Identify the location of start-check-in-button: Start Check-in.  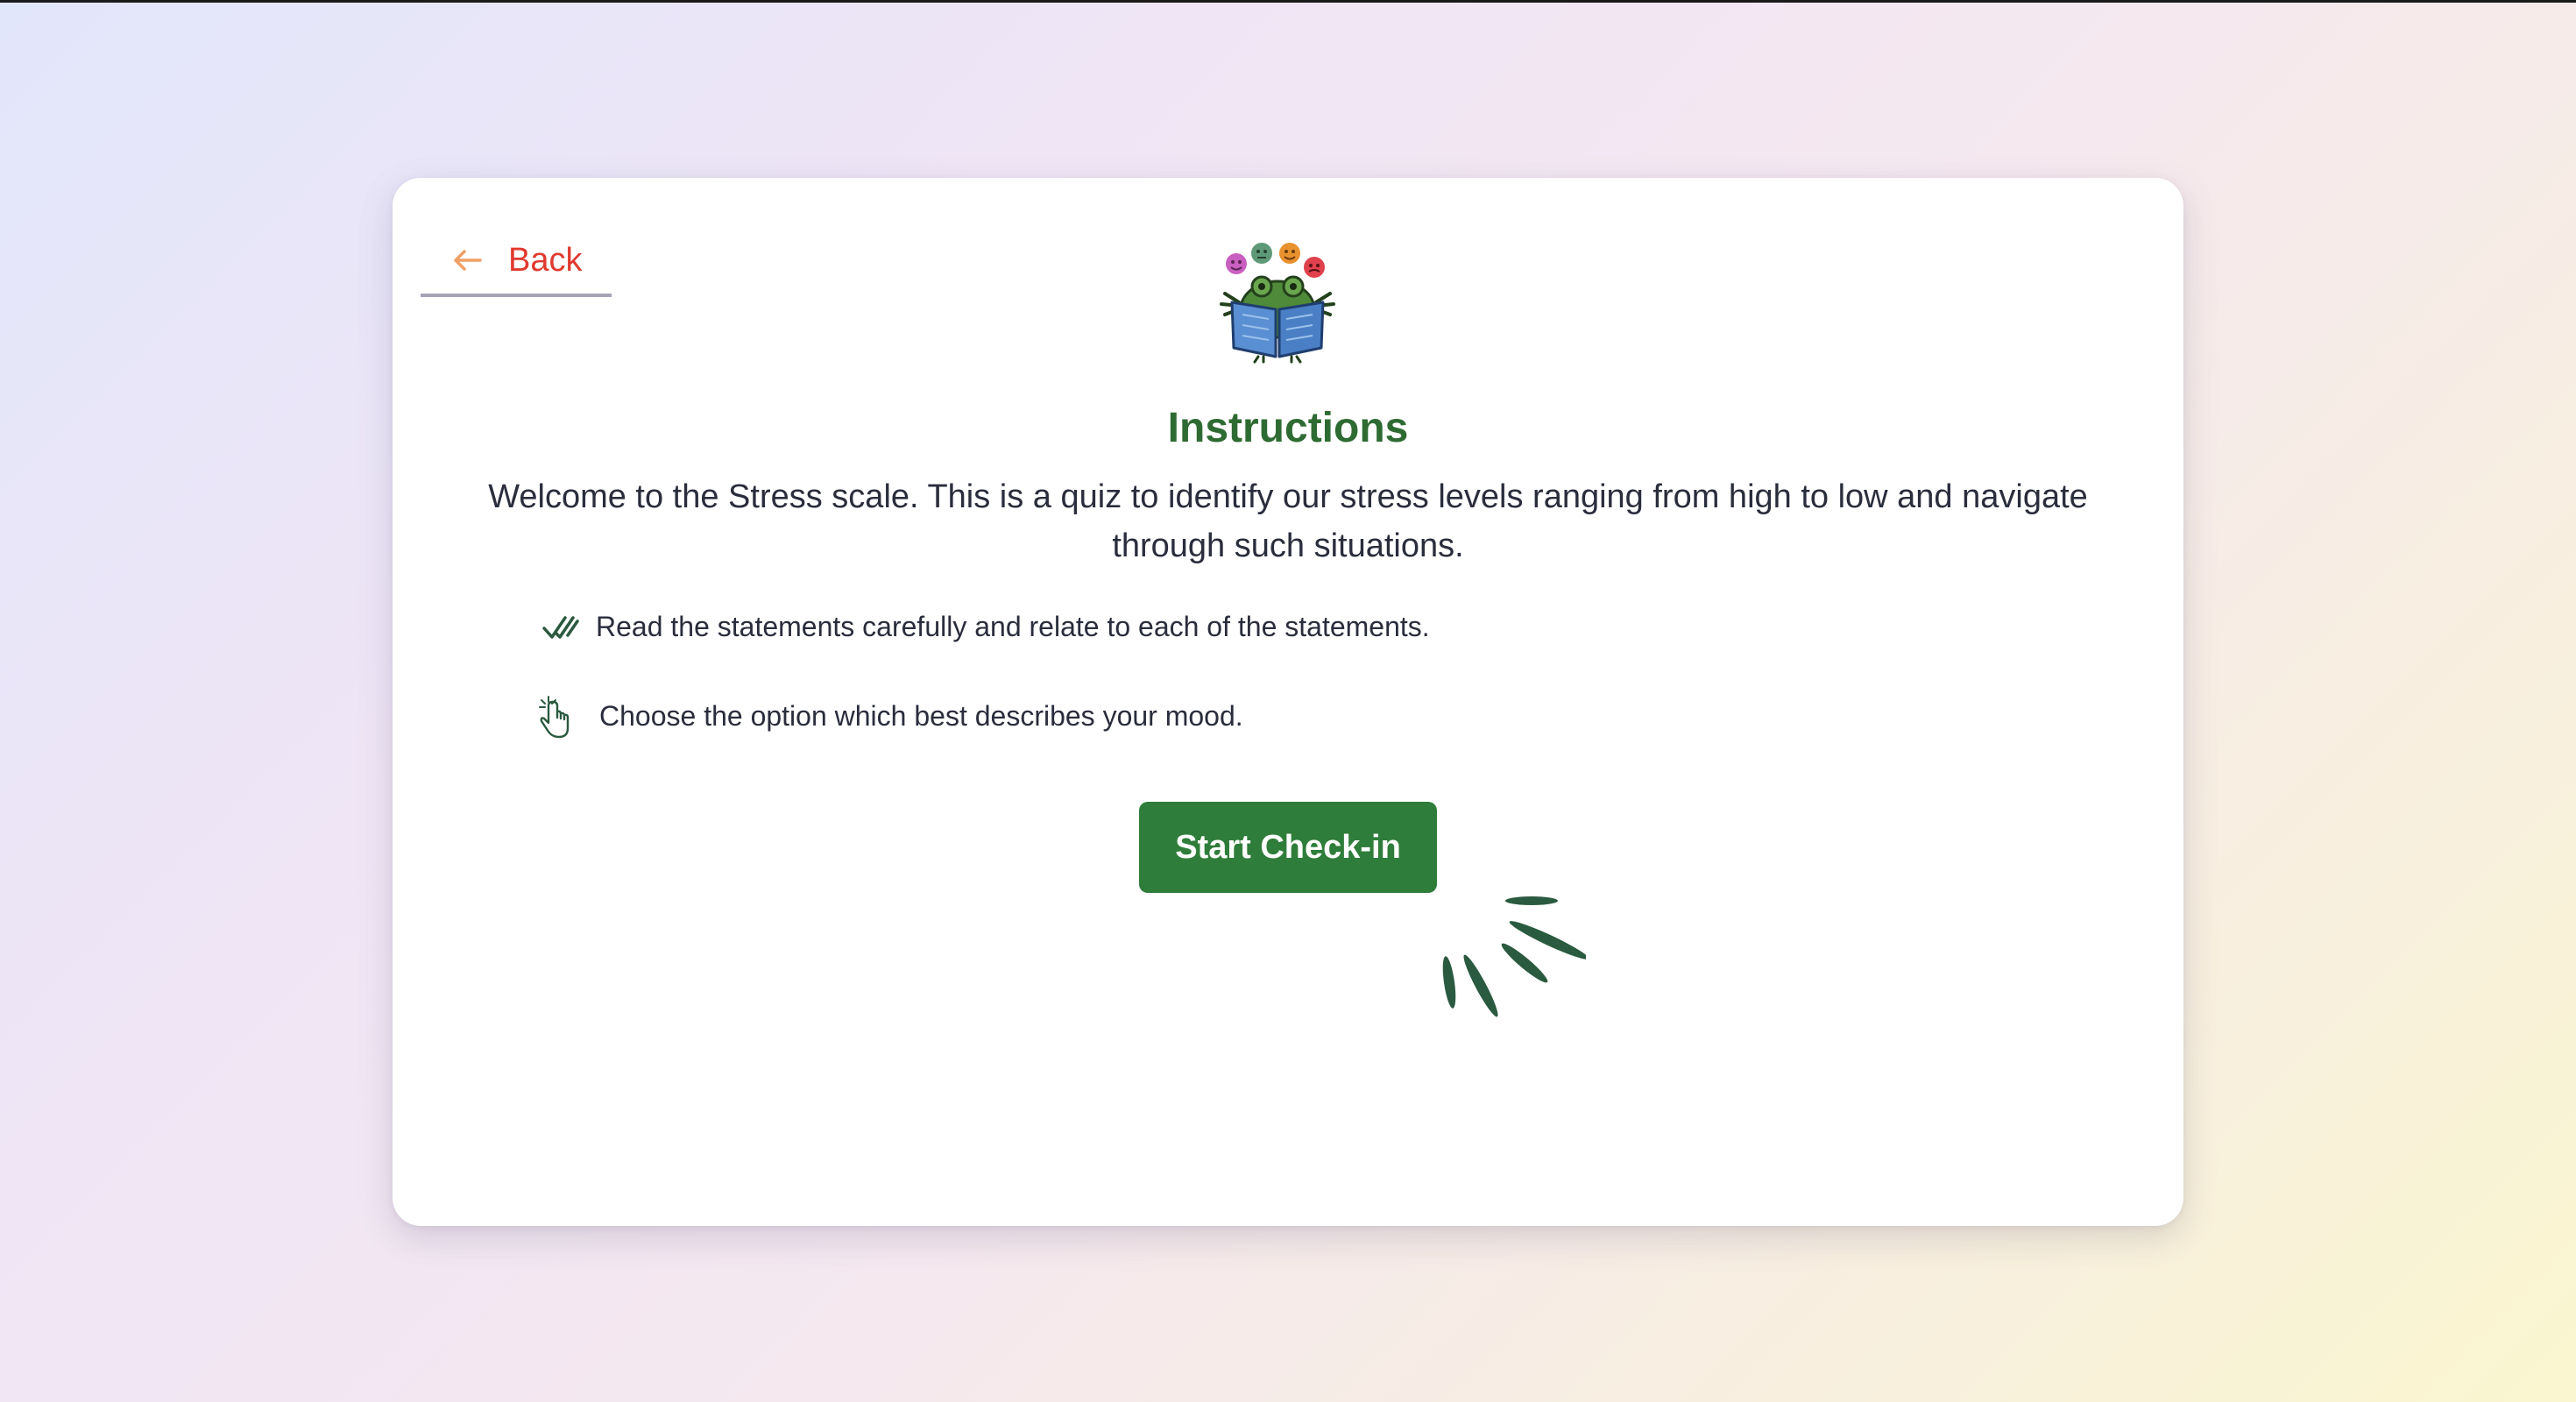
(1288, 847).